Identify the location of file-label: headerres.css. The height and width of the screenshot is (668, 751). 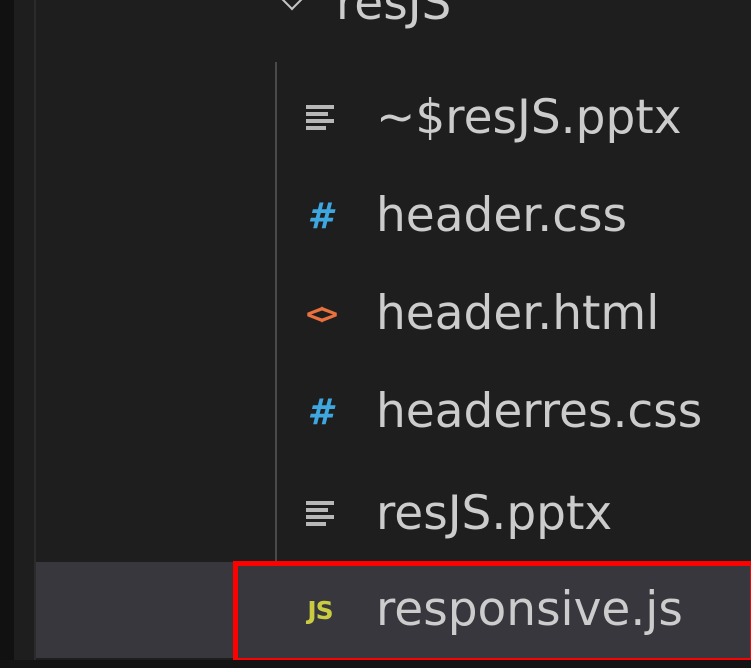
(539, 411).